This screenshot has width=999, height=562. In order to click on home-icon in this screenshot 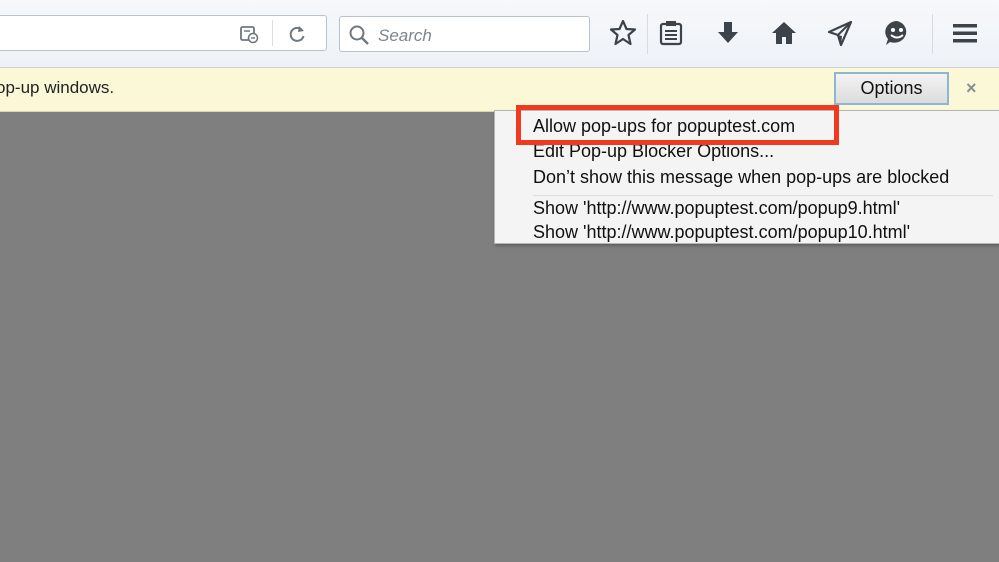, I will do `click(784, 33)`.